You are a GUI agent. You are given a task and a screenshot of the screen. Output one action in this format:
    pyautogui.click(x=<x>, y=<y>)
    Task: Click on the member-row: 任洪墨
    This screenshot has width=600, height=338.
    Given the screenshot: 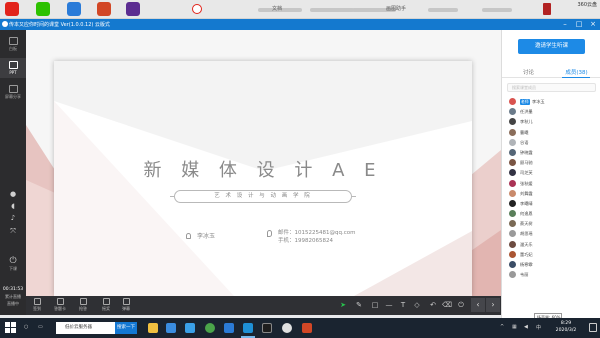 What is the action you would take?
    pyautogui.click(x=551, y=112)
    